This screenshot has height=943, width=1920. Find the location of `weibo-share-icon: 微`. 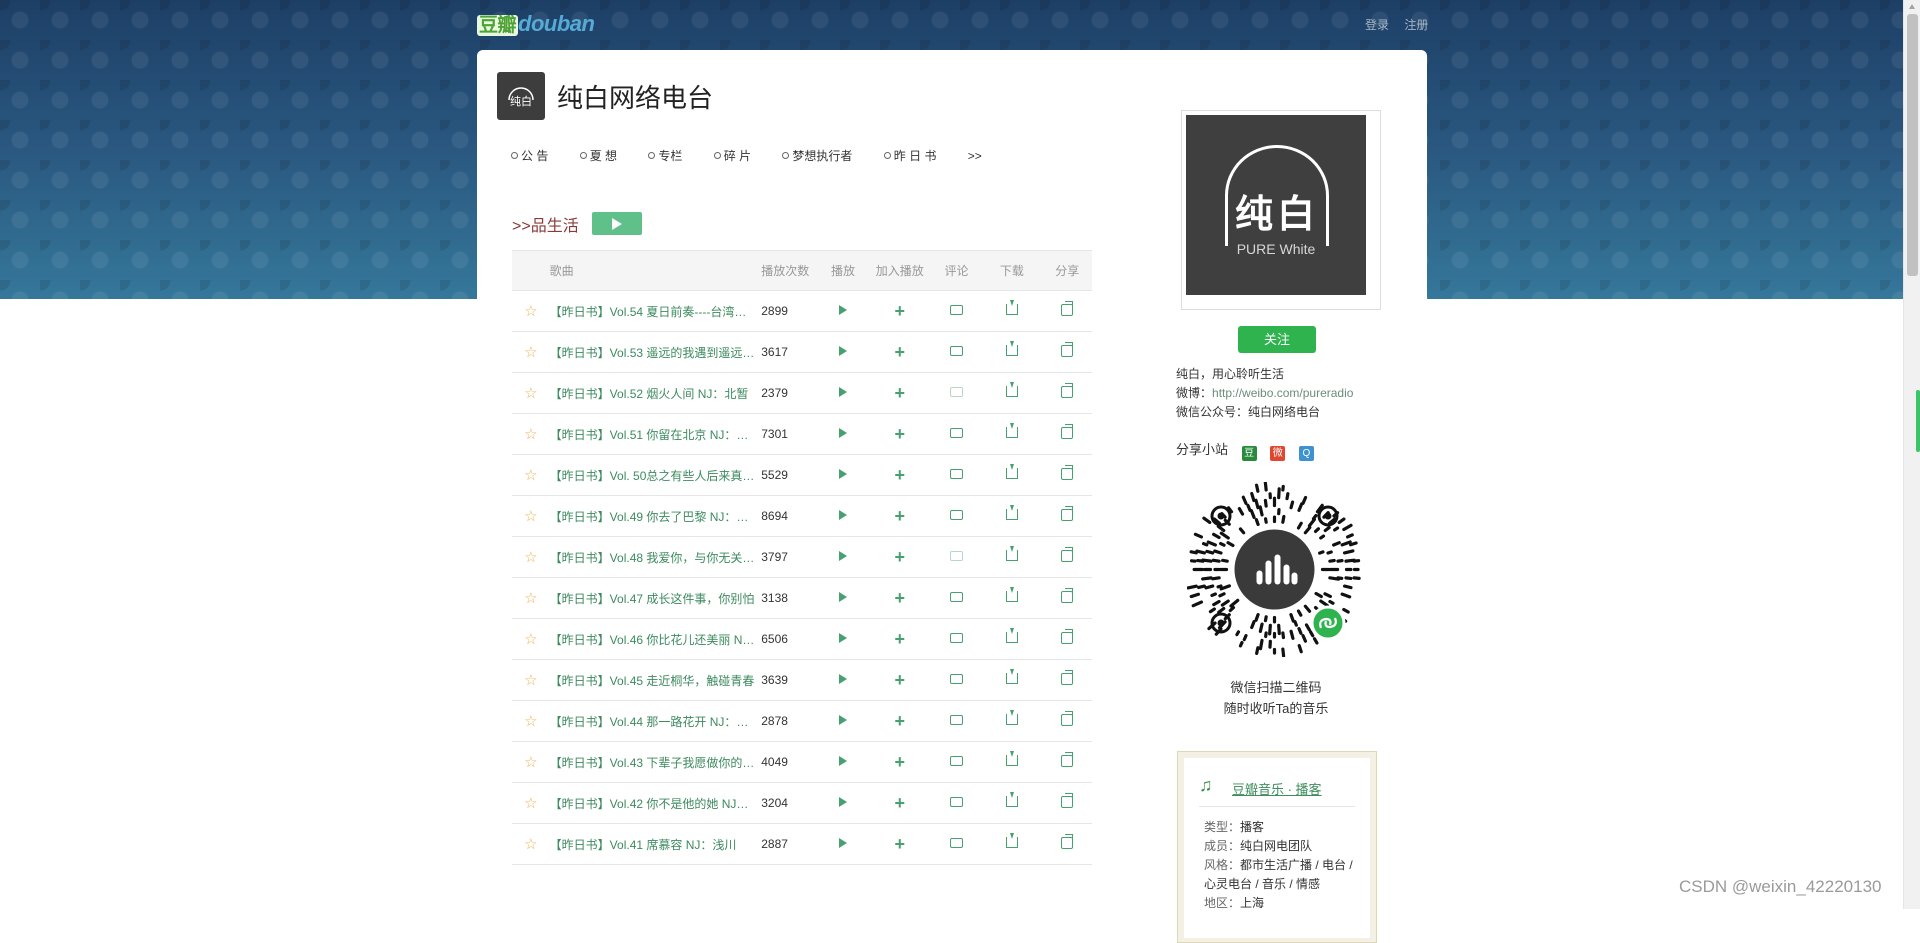

weibo-share-icon: 微 is located at coordinates (1277, 453).